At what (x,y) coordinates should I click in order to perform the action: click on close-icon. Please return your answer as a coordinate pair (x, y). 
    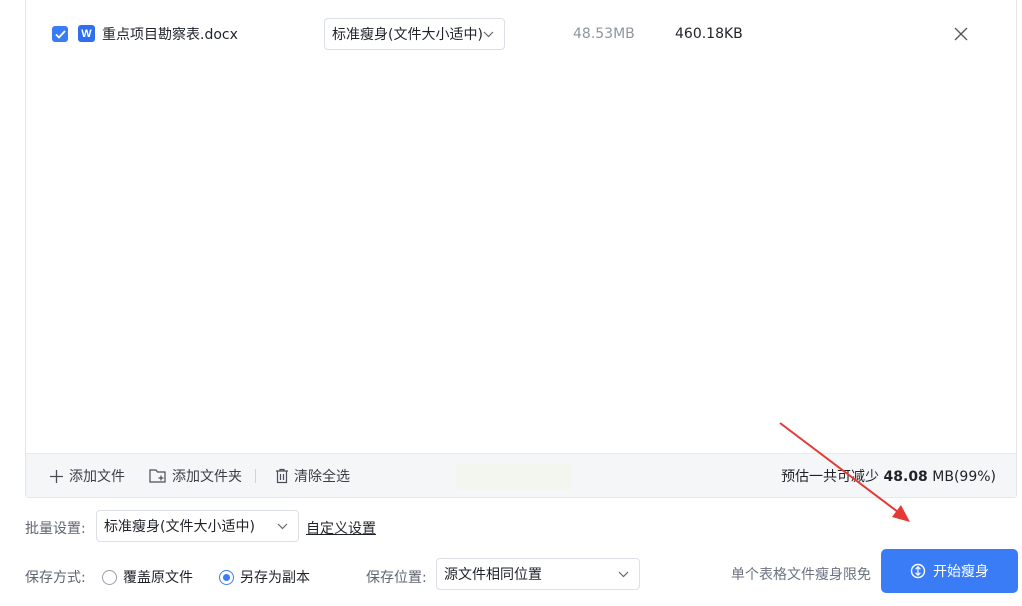
    Looking at the image, I should click on (961, 34).